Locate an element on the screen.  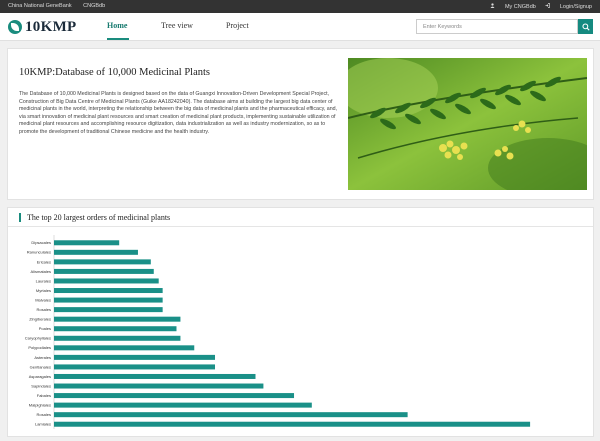
link-china-national-genebank: China National GeneBank is located at coordinates (40, 6).